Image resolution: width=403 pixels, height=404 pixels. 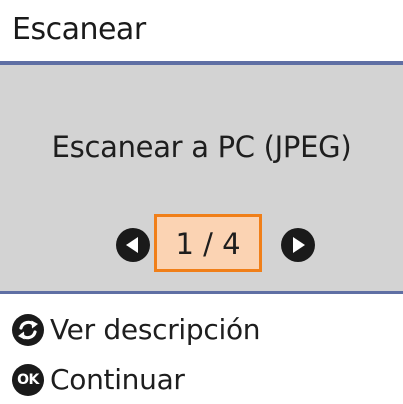 What do you see at coordinates (28, 330) in the screenshot?
I see `rotate-arrows-icon` at bounding box center [28, 330].